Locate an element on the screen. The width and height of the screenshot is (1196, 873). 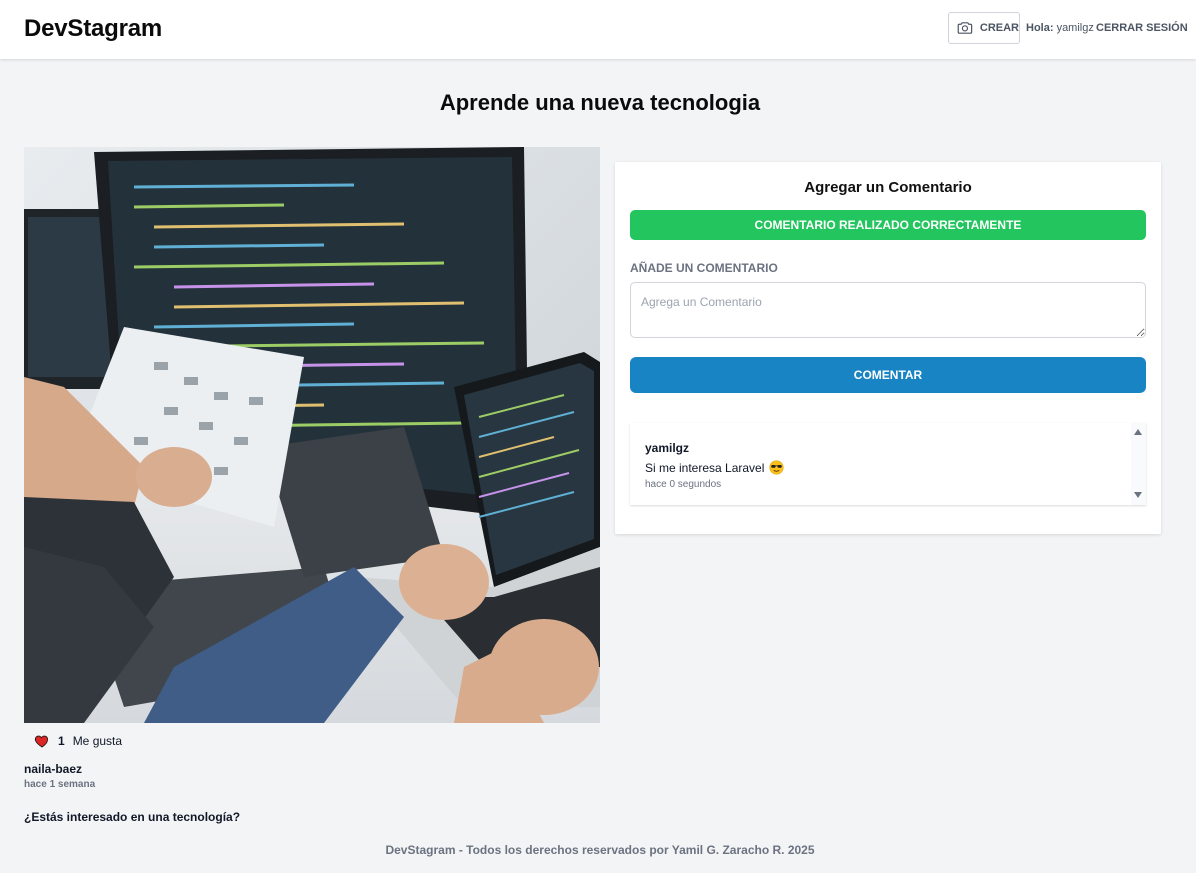
comment-form-title: Agregar un Comentario is located at coordinates (888, 187).